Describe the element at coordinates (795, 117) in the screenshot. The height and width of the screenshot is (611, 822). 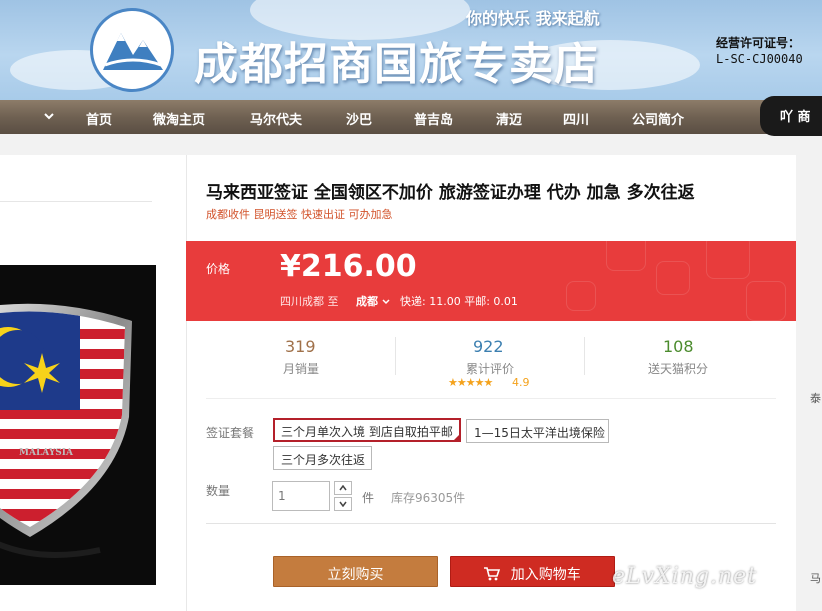
I see `nav-extra-label: 吖 商` at that location.